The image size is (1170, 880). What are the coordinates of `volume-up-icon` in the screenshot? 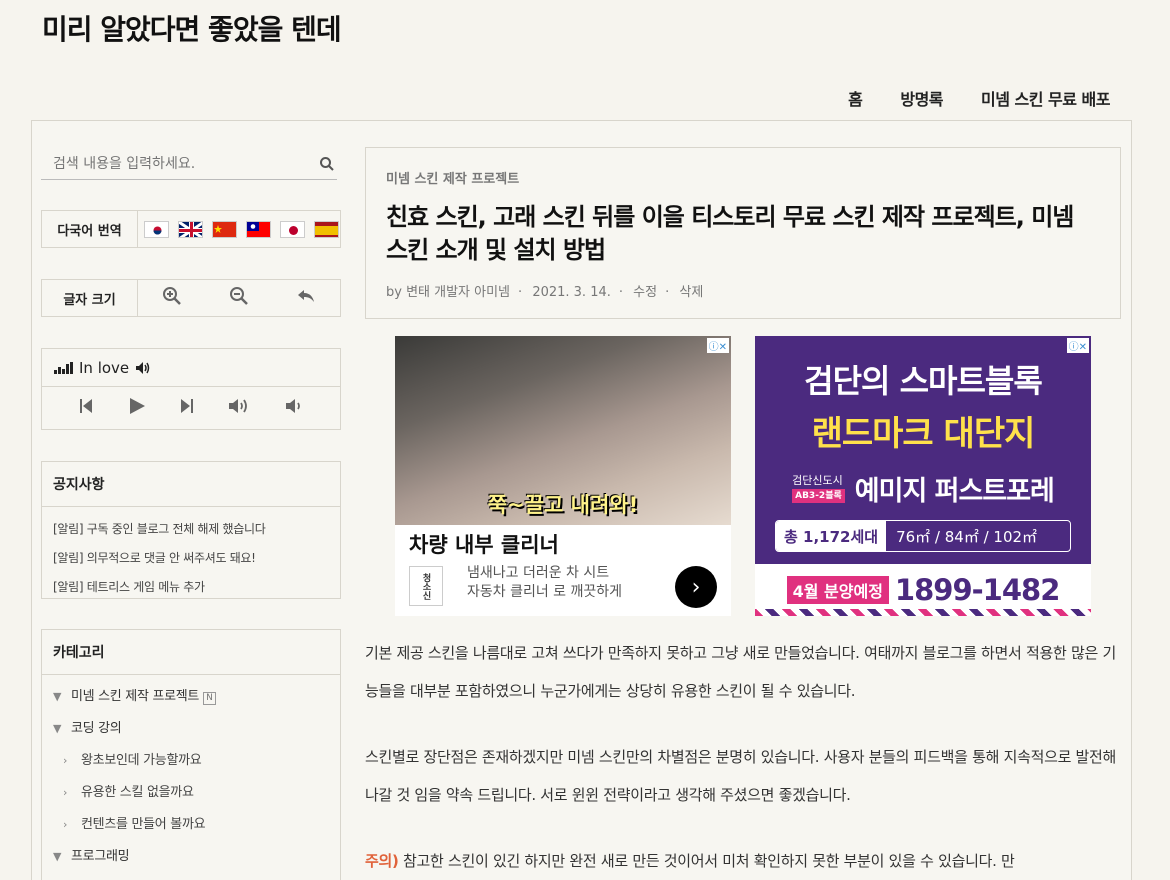 It's located at (239, 408).